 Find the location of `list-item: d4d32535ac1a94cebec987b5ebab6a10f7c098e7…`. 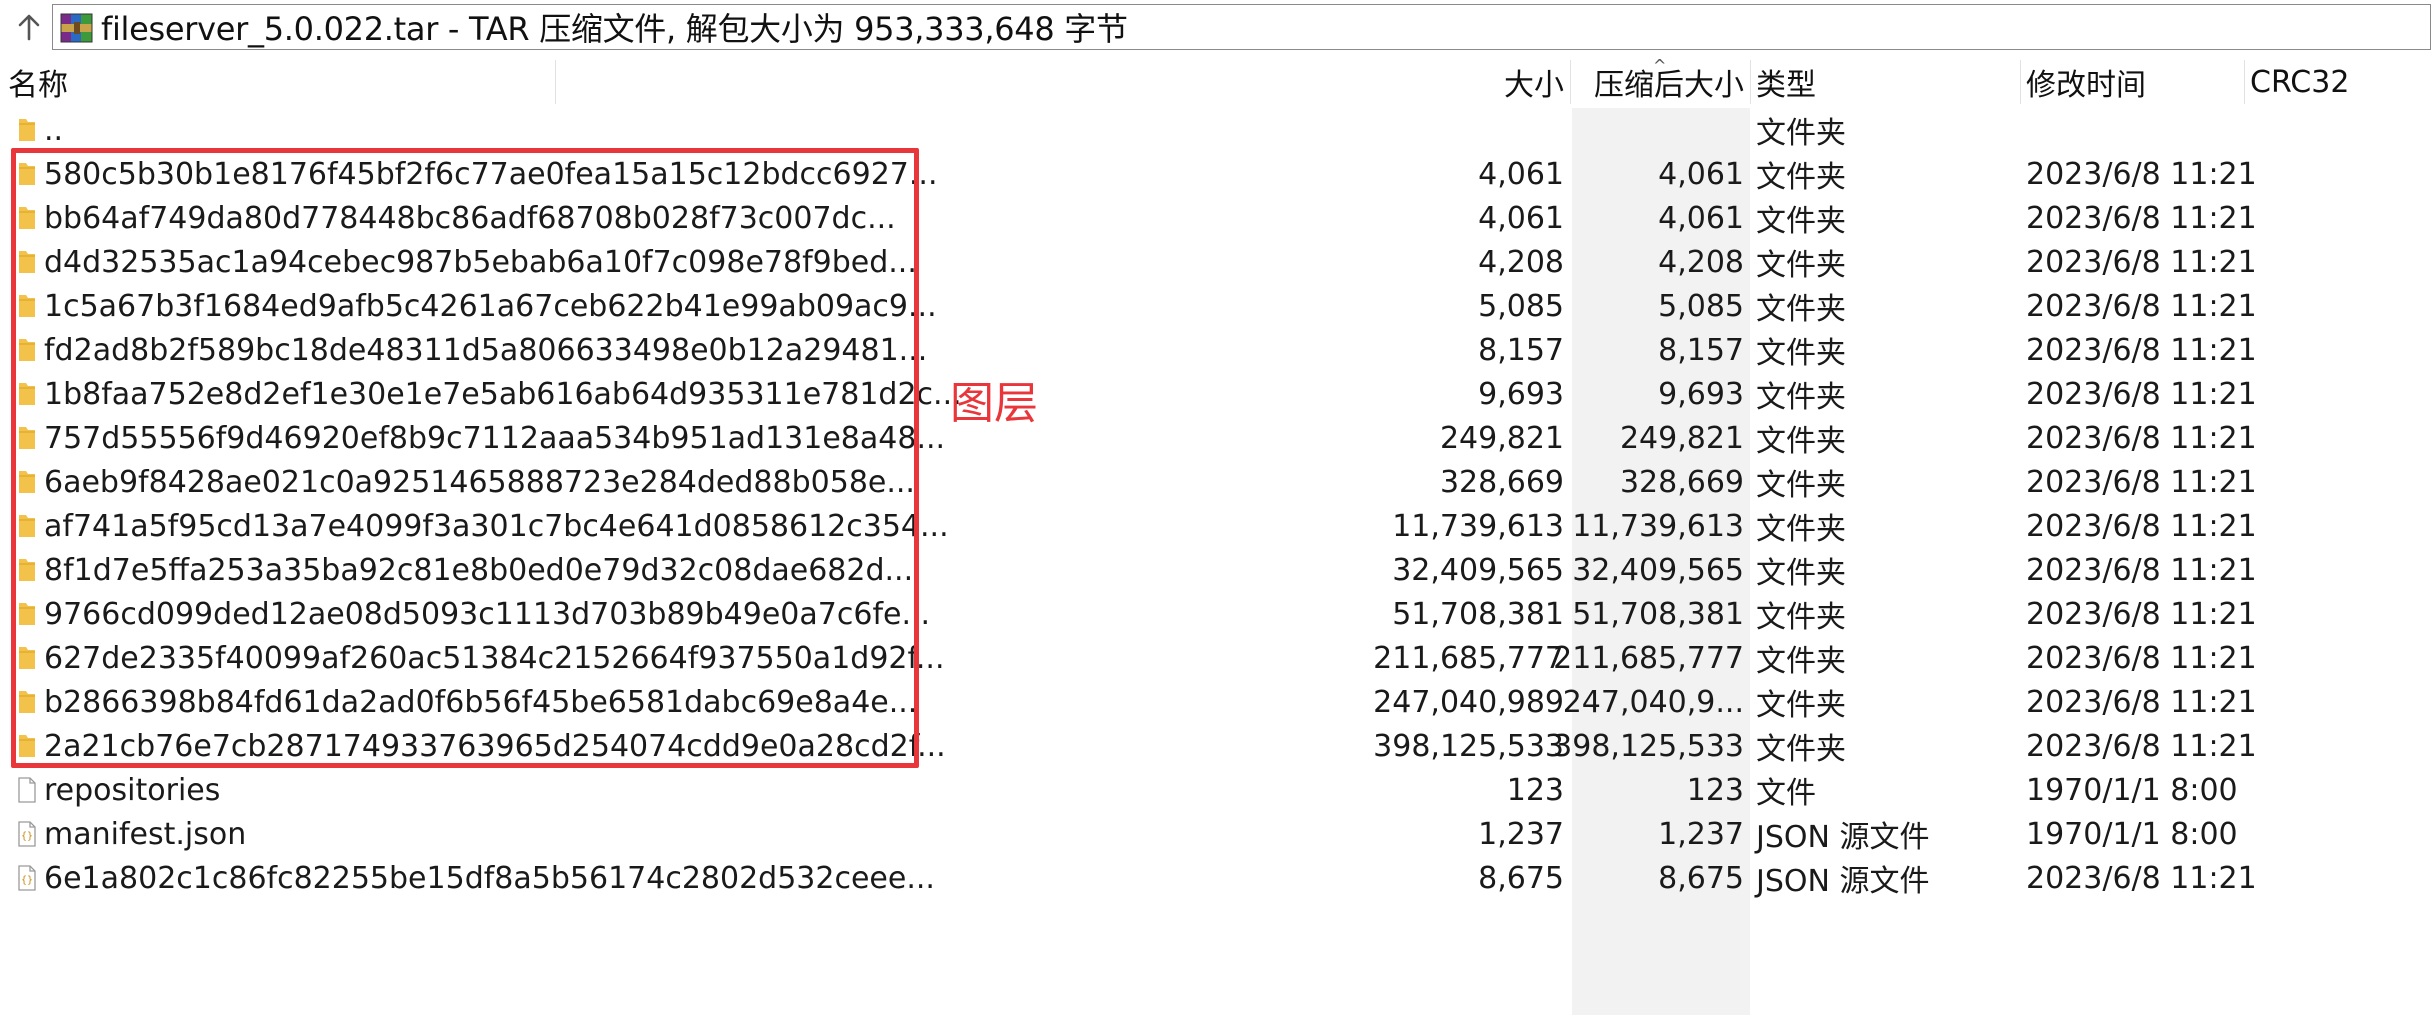

list-item: d4d32535ac1a94cebec987b5ebab6a10f7c098e7… is located at coordinates (1217, 262).